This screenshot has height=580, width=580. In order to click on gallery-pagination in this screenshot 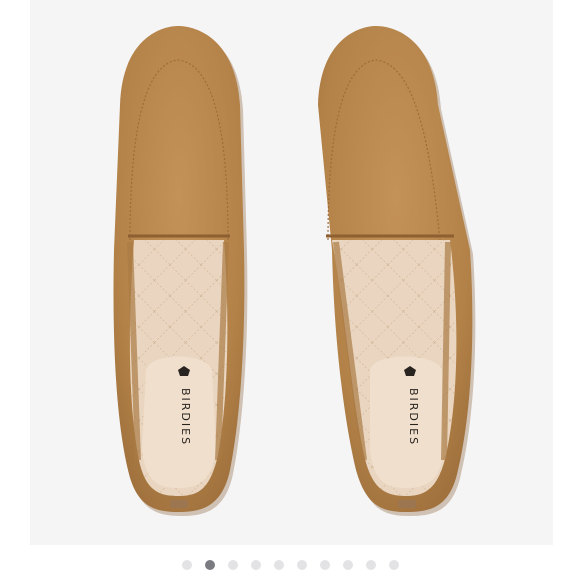, I will do `click(290, 565)`.